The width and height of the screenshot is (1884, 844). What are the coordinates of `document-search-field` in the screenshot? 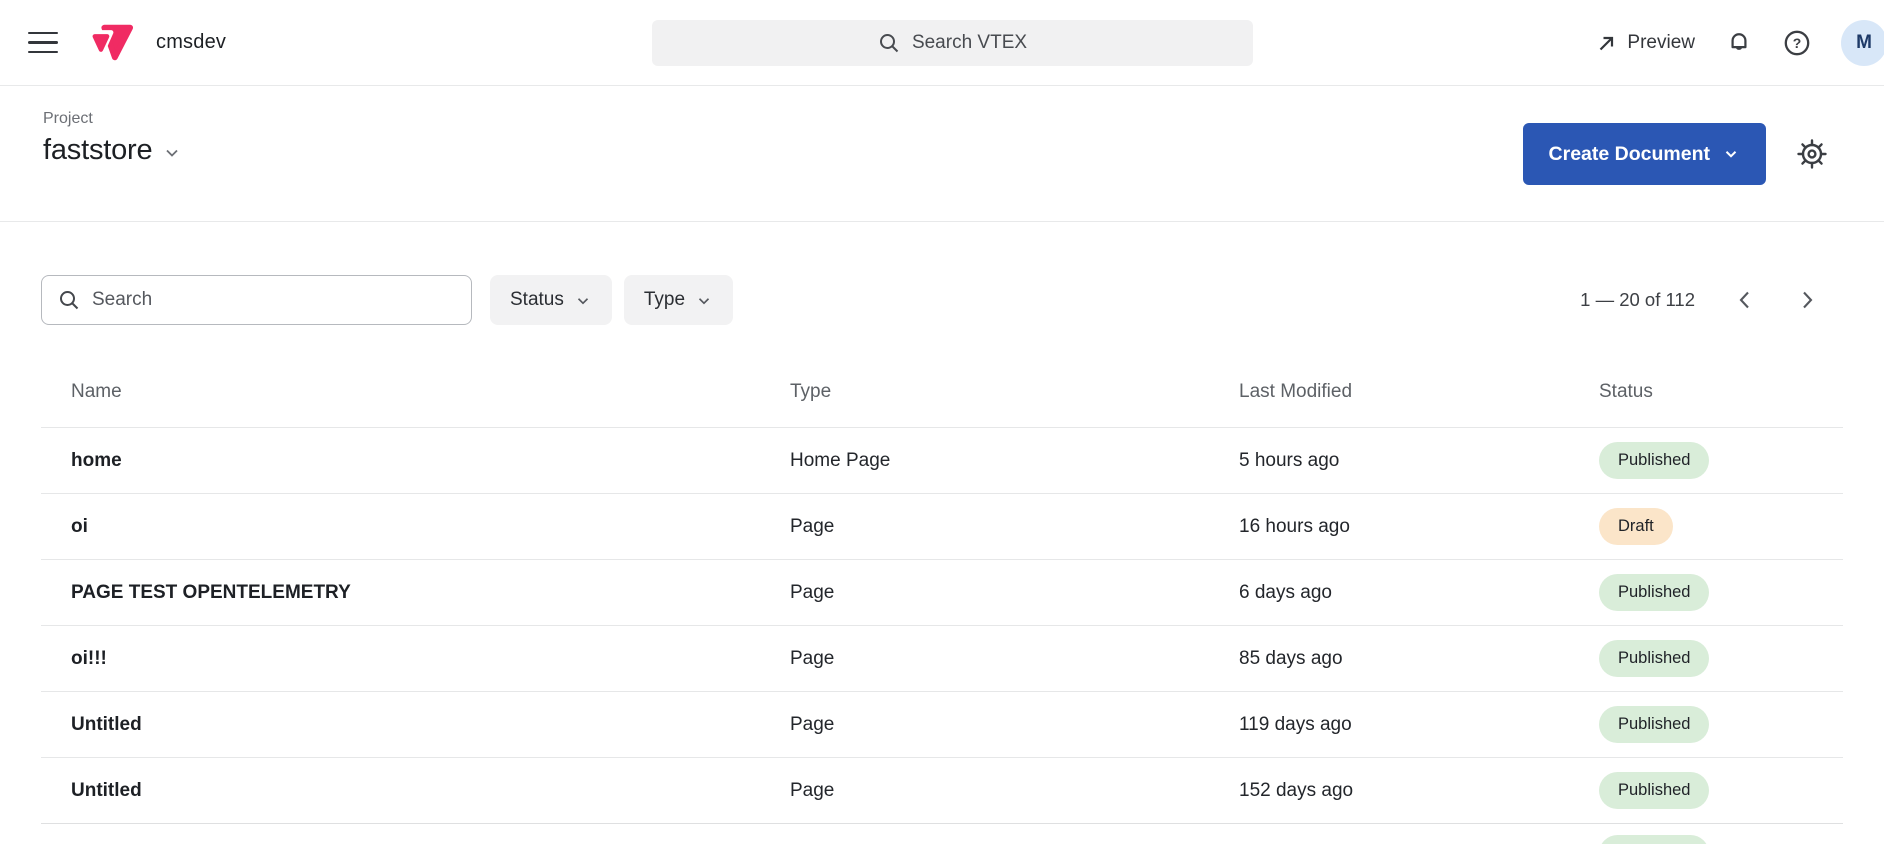 It's located at (256, 300).